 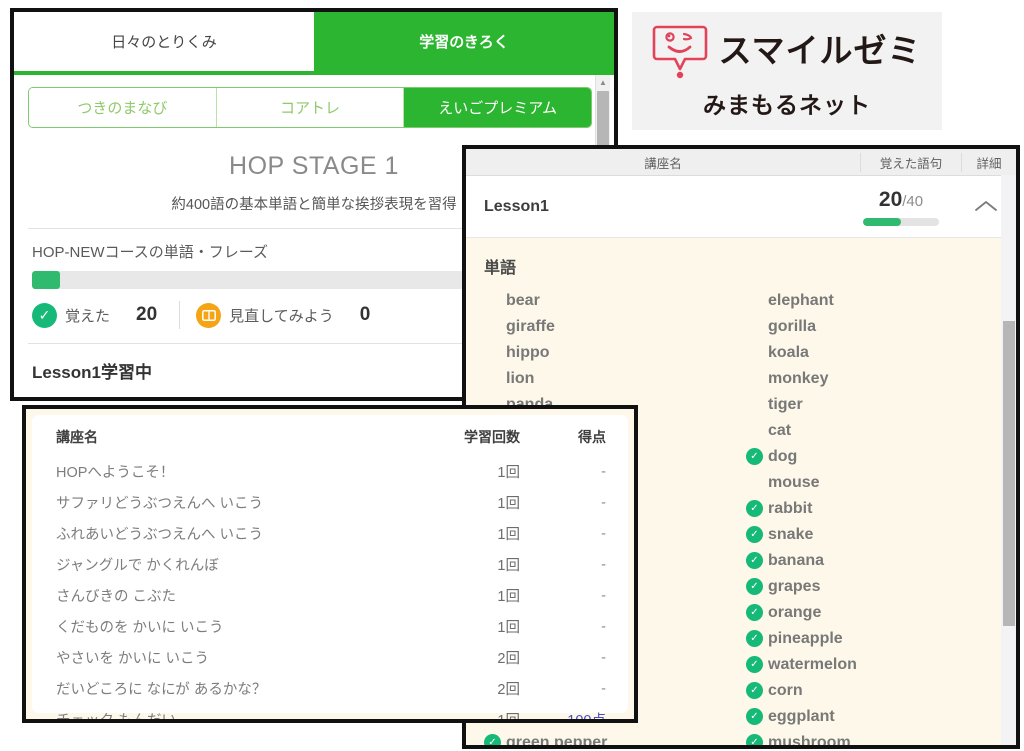 I want to click on word-label: dog, so click(x=783, y=456).